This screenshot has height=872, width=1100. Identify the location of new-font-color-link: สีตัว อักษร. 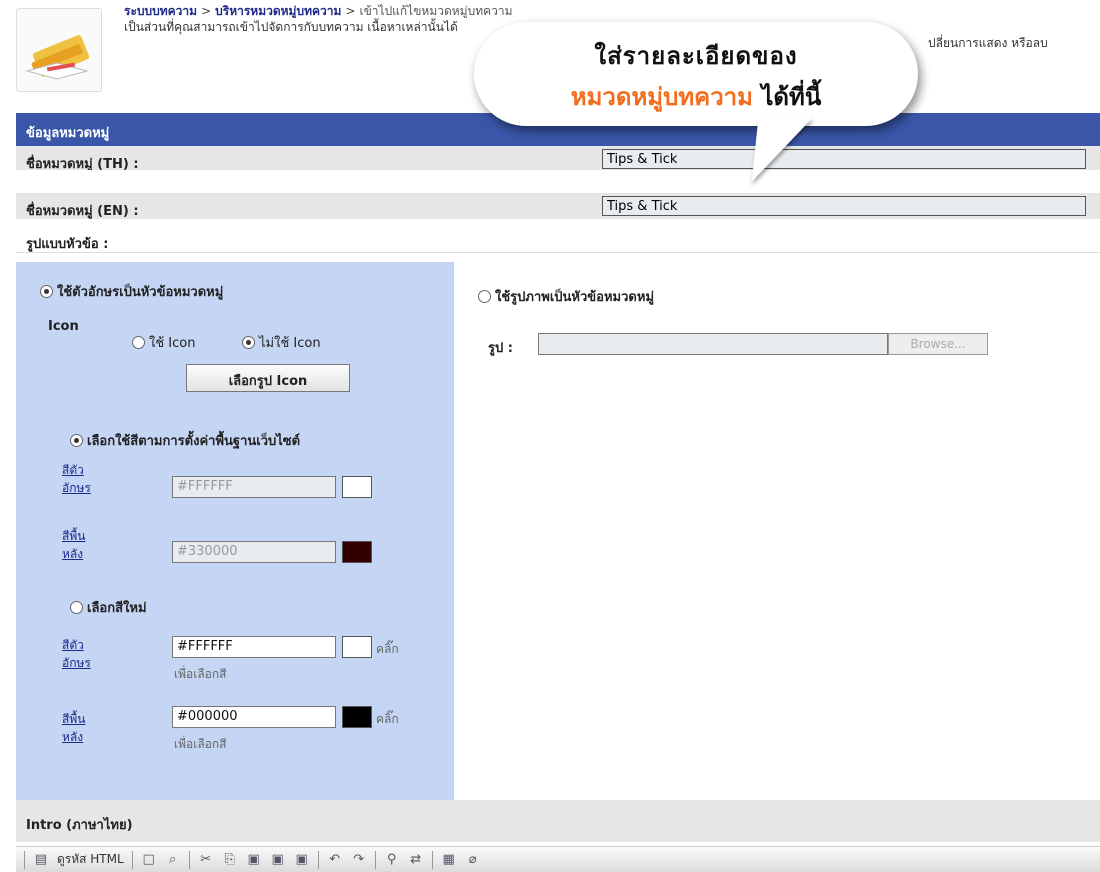
(82, 654).